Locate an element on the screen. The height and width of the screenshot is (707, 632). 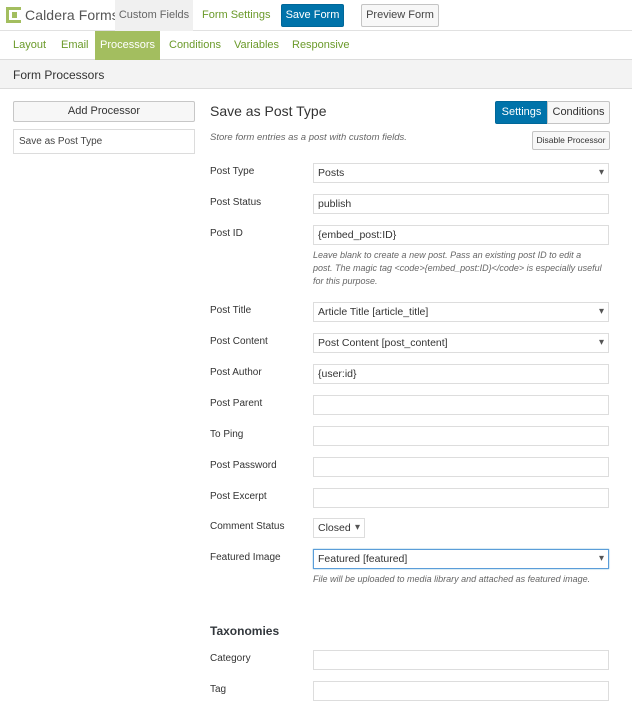
tag-input is located at coordinates (461, 691).